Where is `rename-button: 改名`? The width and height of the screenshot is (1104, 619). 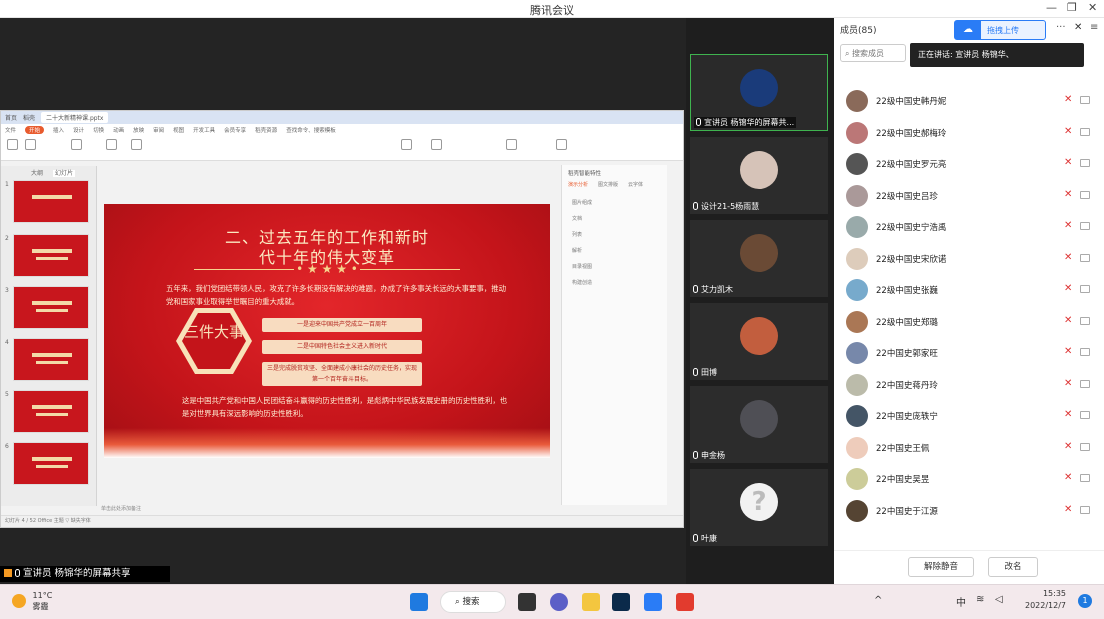
rename-button: 改名 is located at coordinates (1013, 567).